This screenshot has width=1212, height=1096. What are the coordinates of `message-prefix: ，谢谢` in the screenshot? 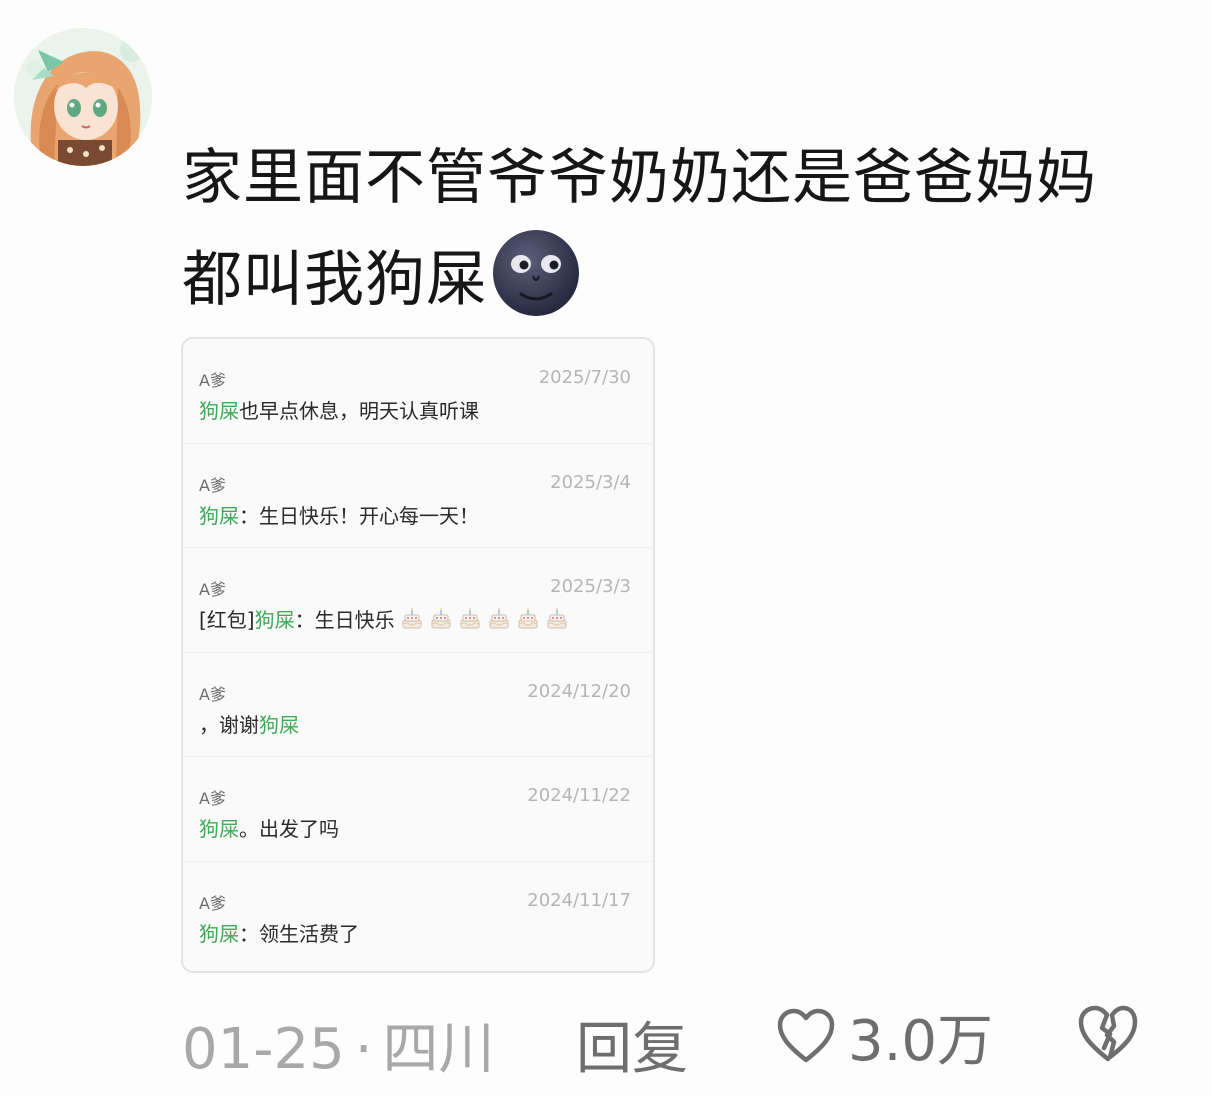 It's located at (229, 724).